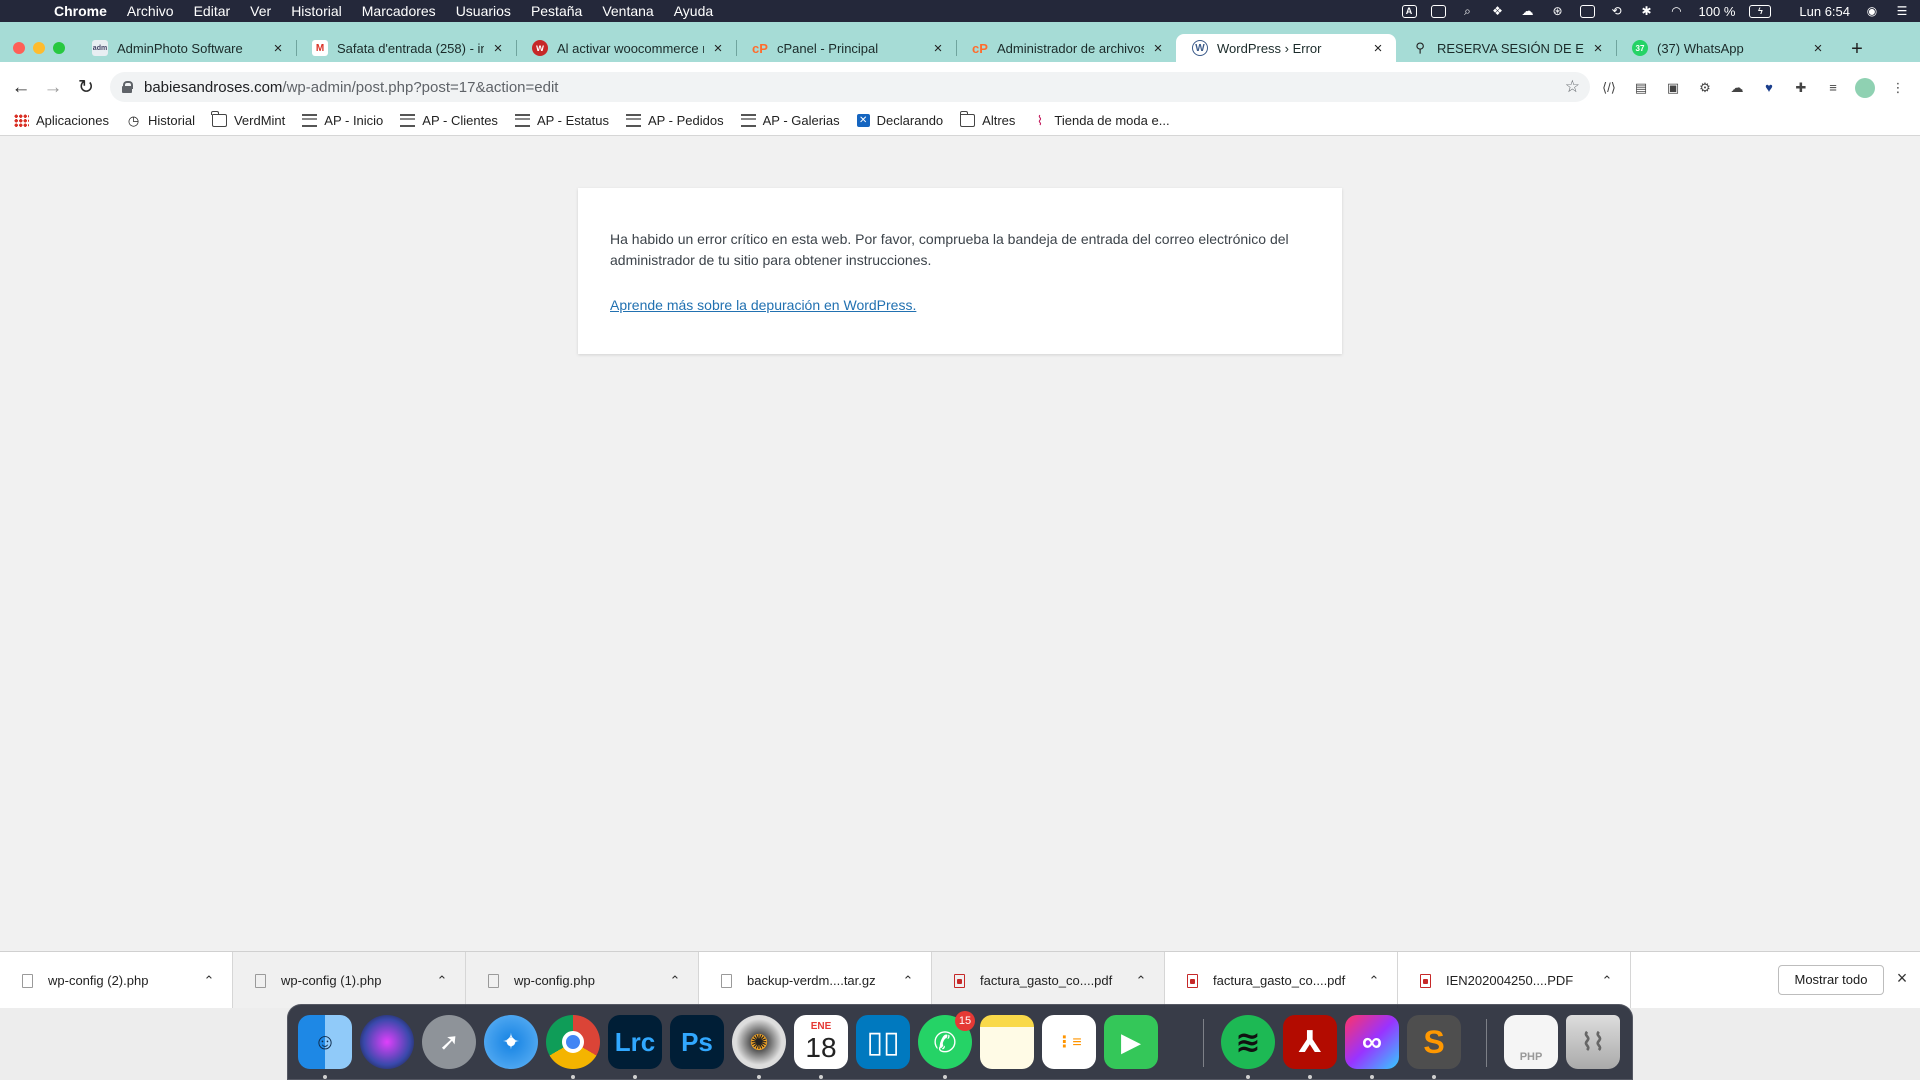 The image size is (1920, 1080). Describe the element at coordinates (1705, 88) in the screenshot. I see `settings-extension-icon: ⚙` at that location.